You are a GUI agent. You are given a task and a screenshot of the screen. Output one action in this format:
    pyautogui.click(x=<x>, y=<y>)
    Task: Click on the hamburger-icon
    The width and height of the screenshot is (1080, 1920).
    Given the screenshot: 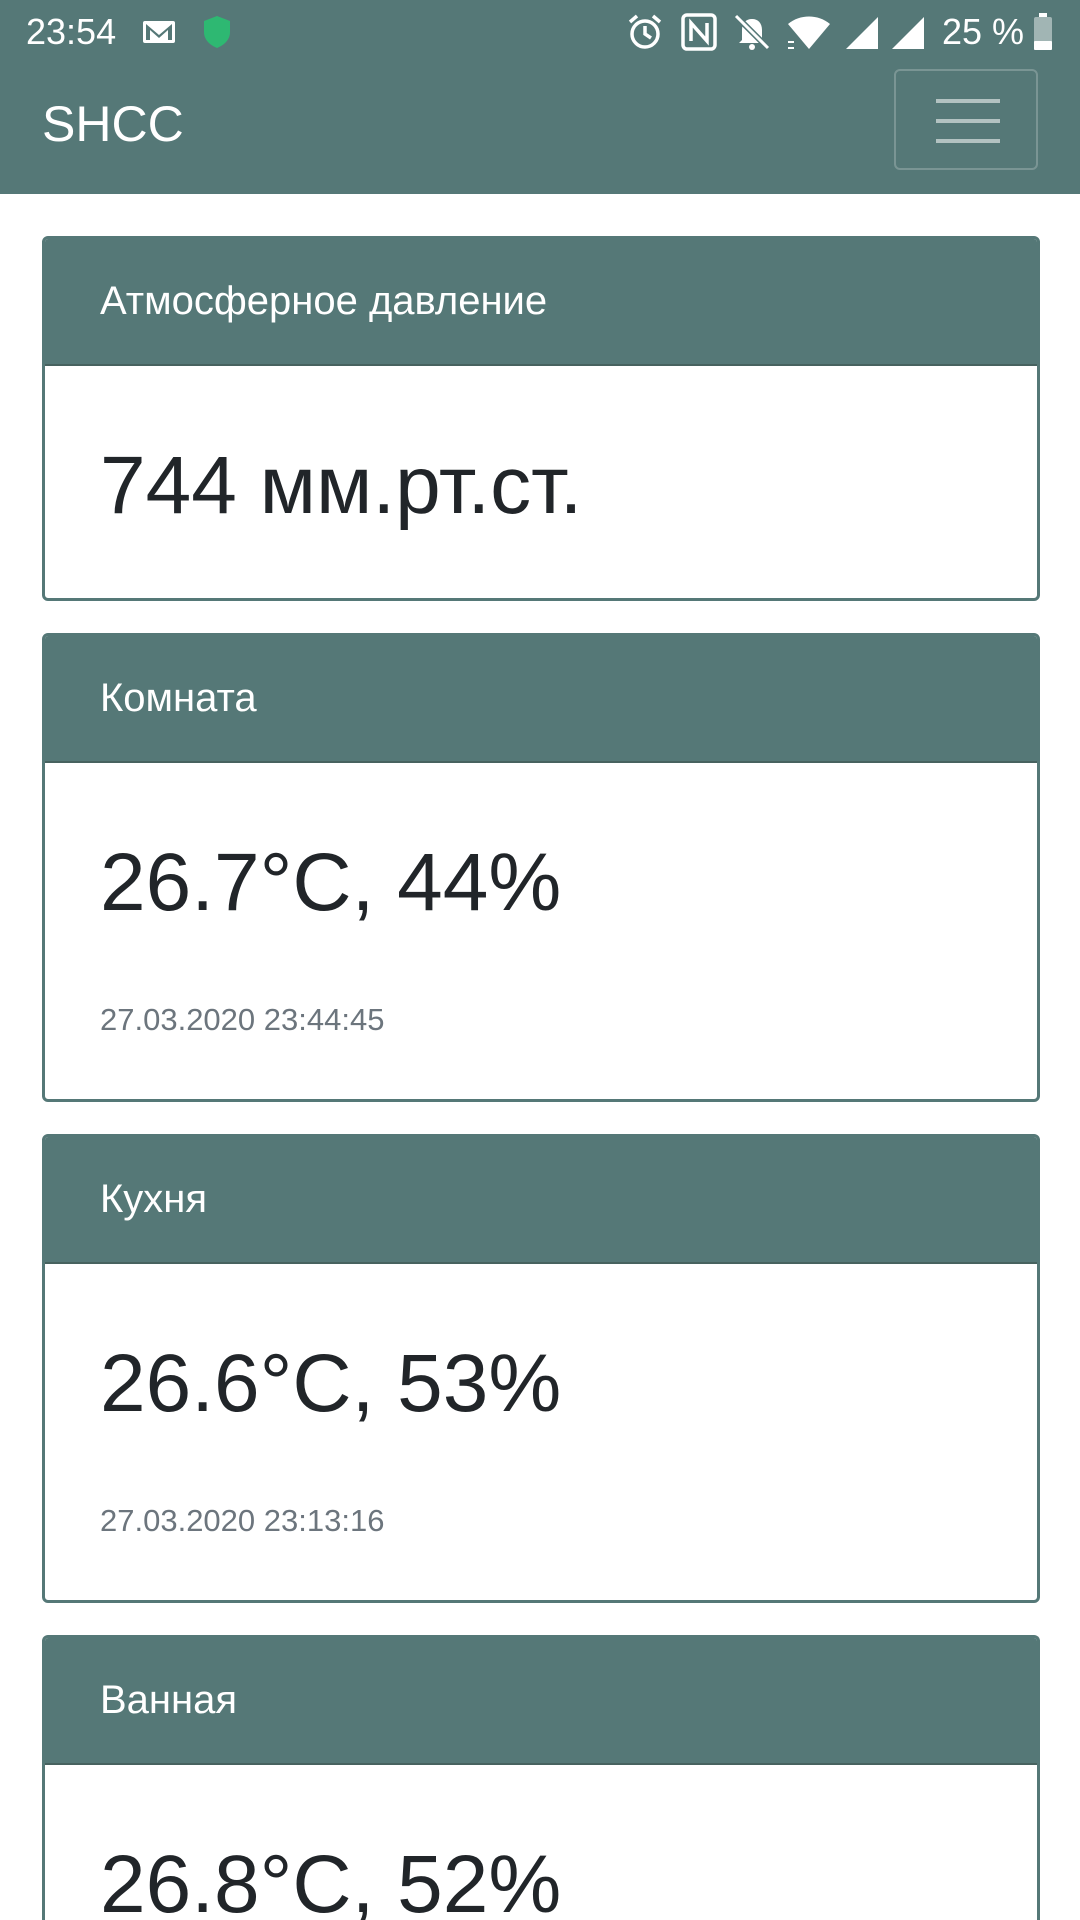 What is the action you would take?
    pyautogui.click(x=968, y=121)
    